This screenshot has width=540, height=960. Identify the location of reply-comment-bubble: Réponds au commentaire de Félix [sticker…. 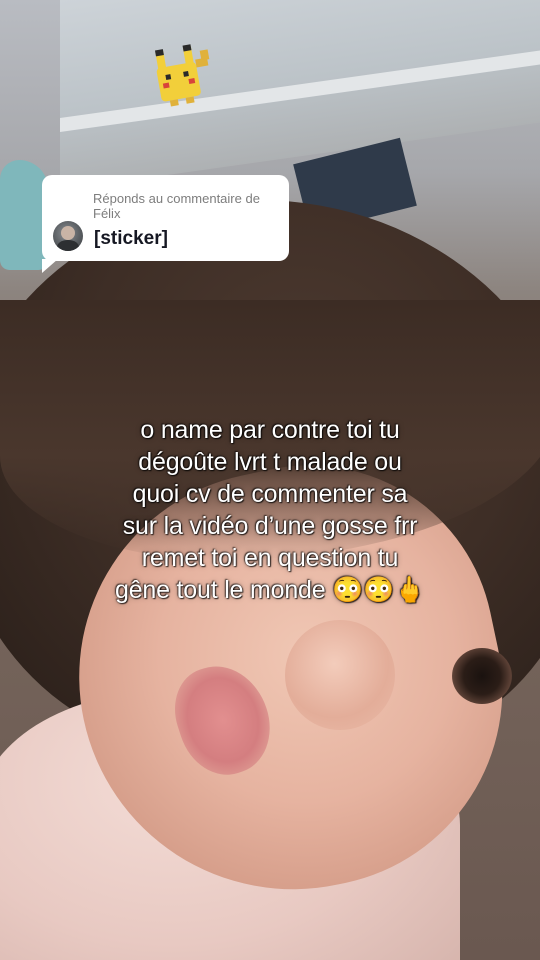
(165, 224).